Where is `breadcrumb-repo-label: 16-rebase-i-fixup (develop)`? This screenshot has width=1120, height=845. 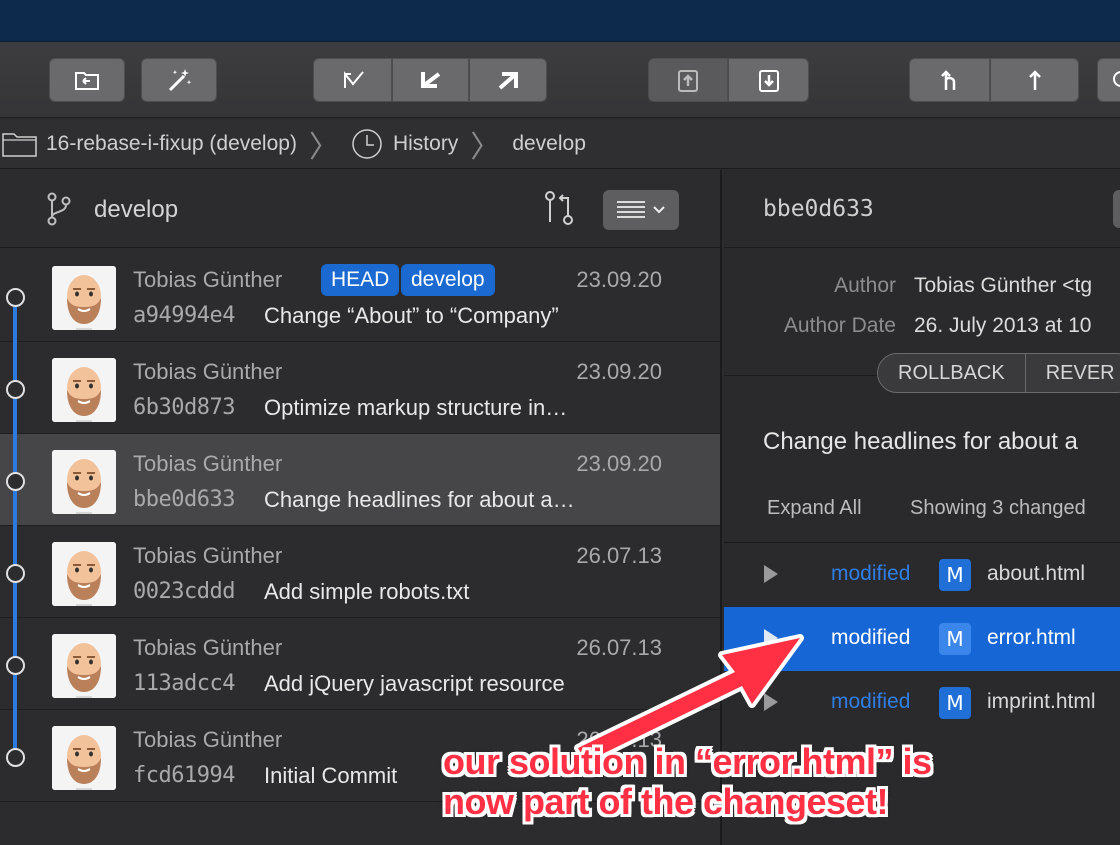
breadcrumb-repo-label: 16-rebase-i-fixup (develop) is located at coordinates (171, 143).